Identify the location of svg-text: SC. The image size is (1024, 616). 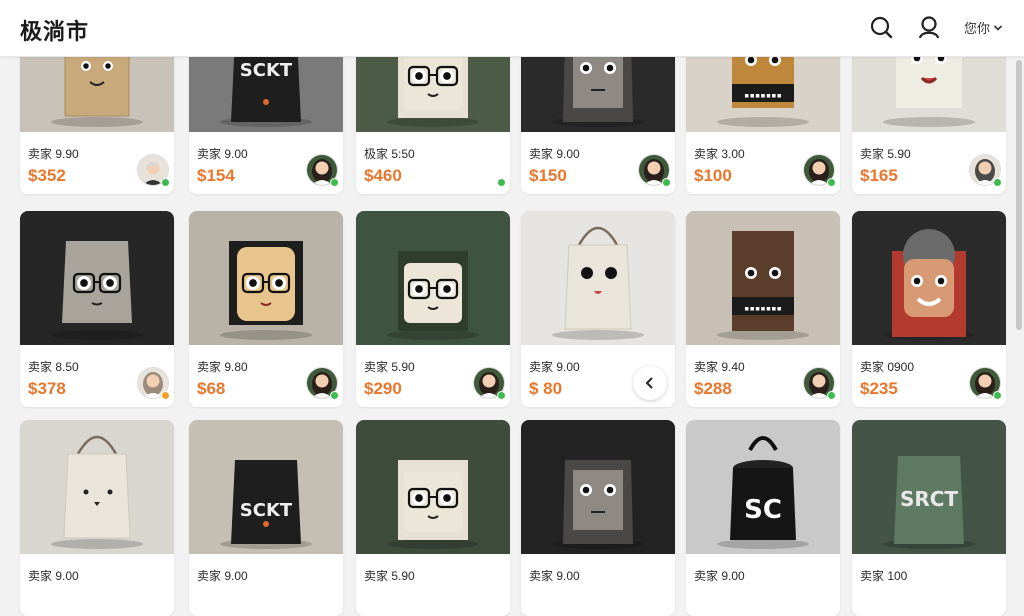
(763, 510).